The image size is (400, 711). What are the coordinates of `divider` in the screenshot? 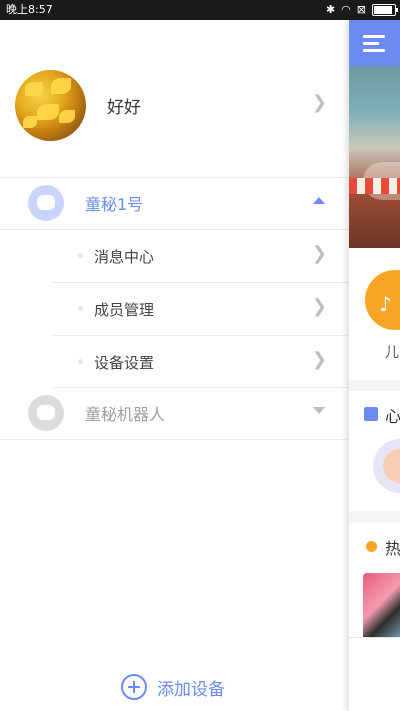 It's located at (174, 439).